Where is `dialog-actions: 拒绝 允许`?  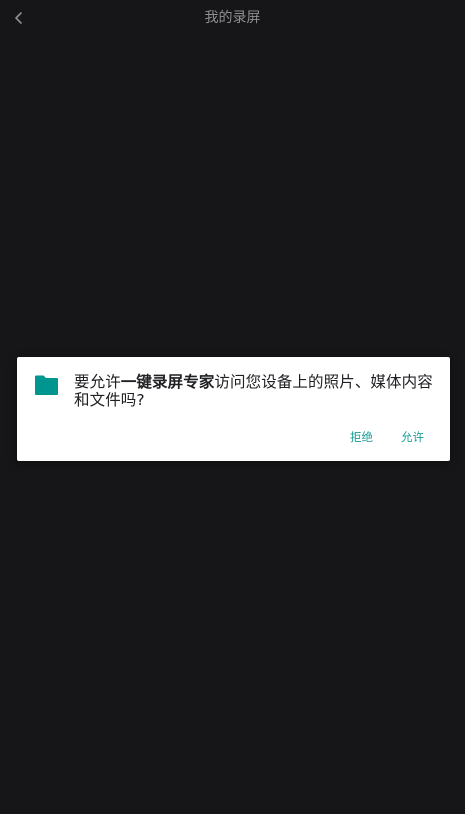
dialog-actions: 拒绝 允许 is located at coordinates (233, 438).